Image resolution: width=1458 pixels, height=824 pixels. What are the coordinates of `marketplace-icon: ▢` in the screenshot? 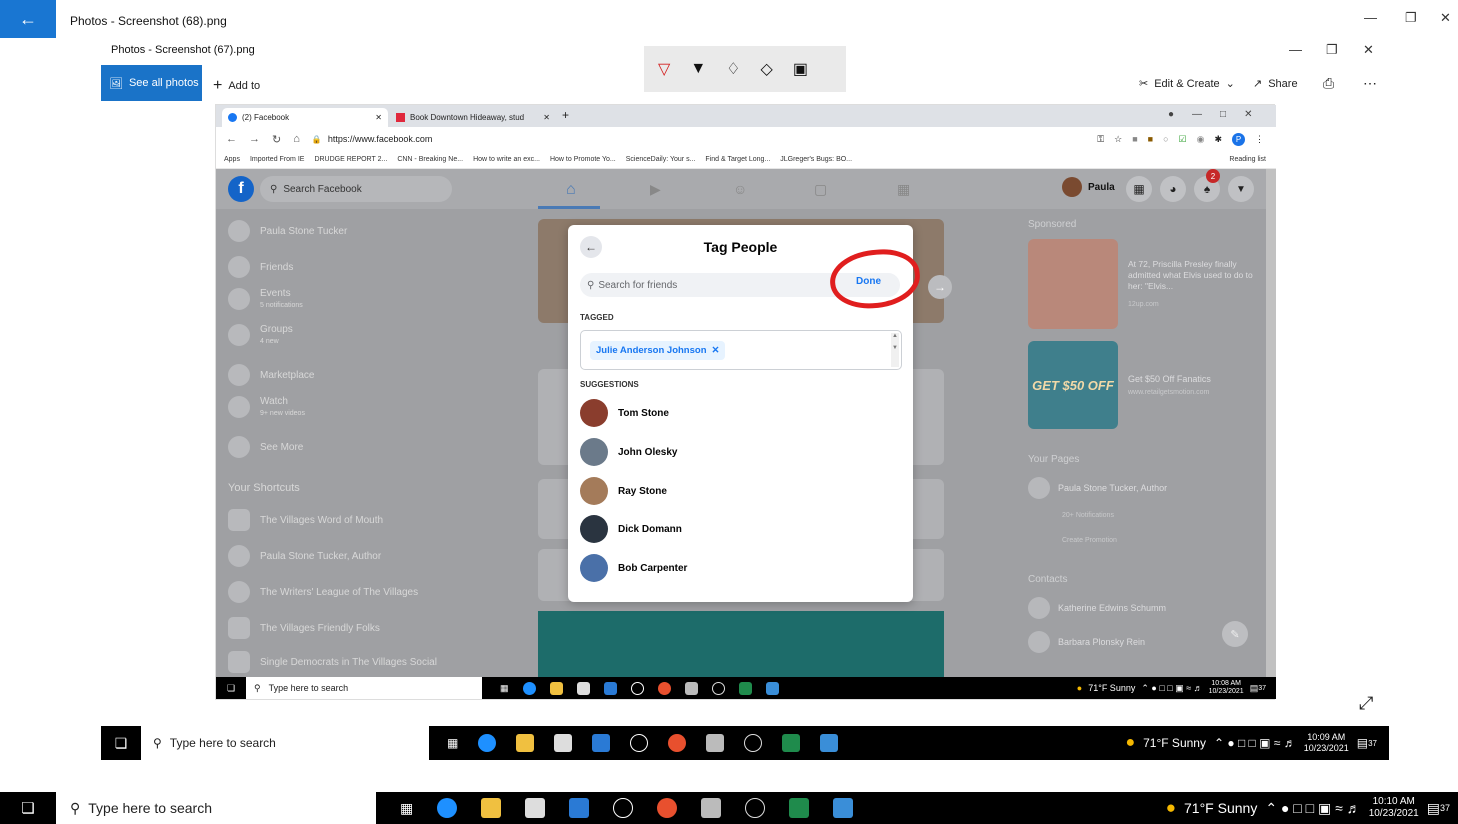 It's located at (820, 189).